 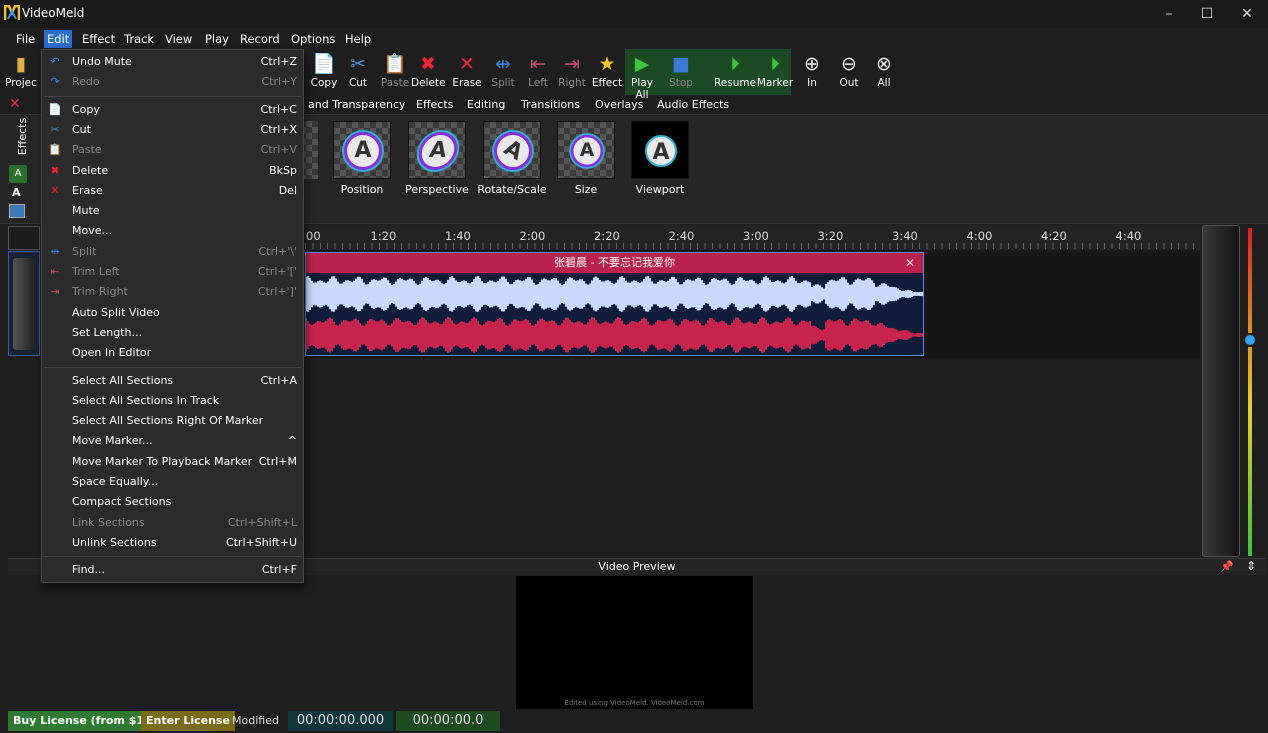 I want to click on tab-transitions: Transitions, so click(x=550, y=105).